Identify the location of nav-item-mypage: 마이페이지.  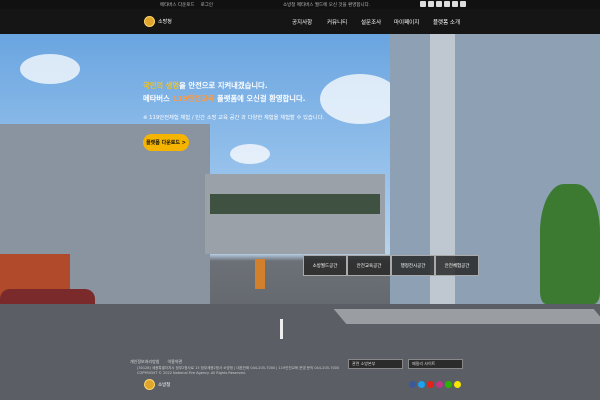
(406, 22).